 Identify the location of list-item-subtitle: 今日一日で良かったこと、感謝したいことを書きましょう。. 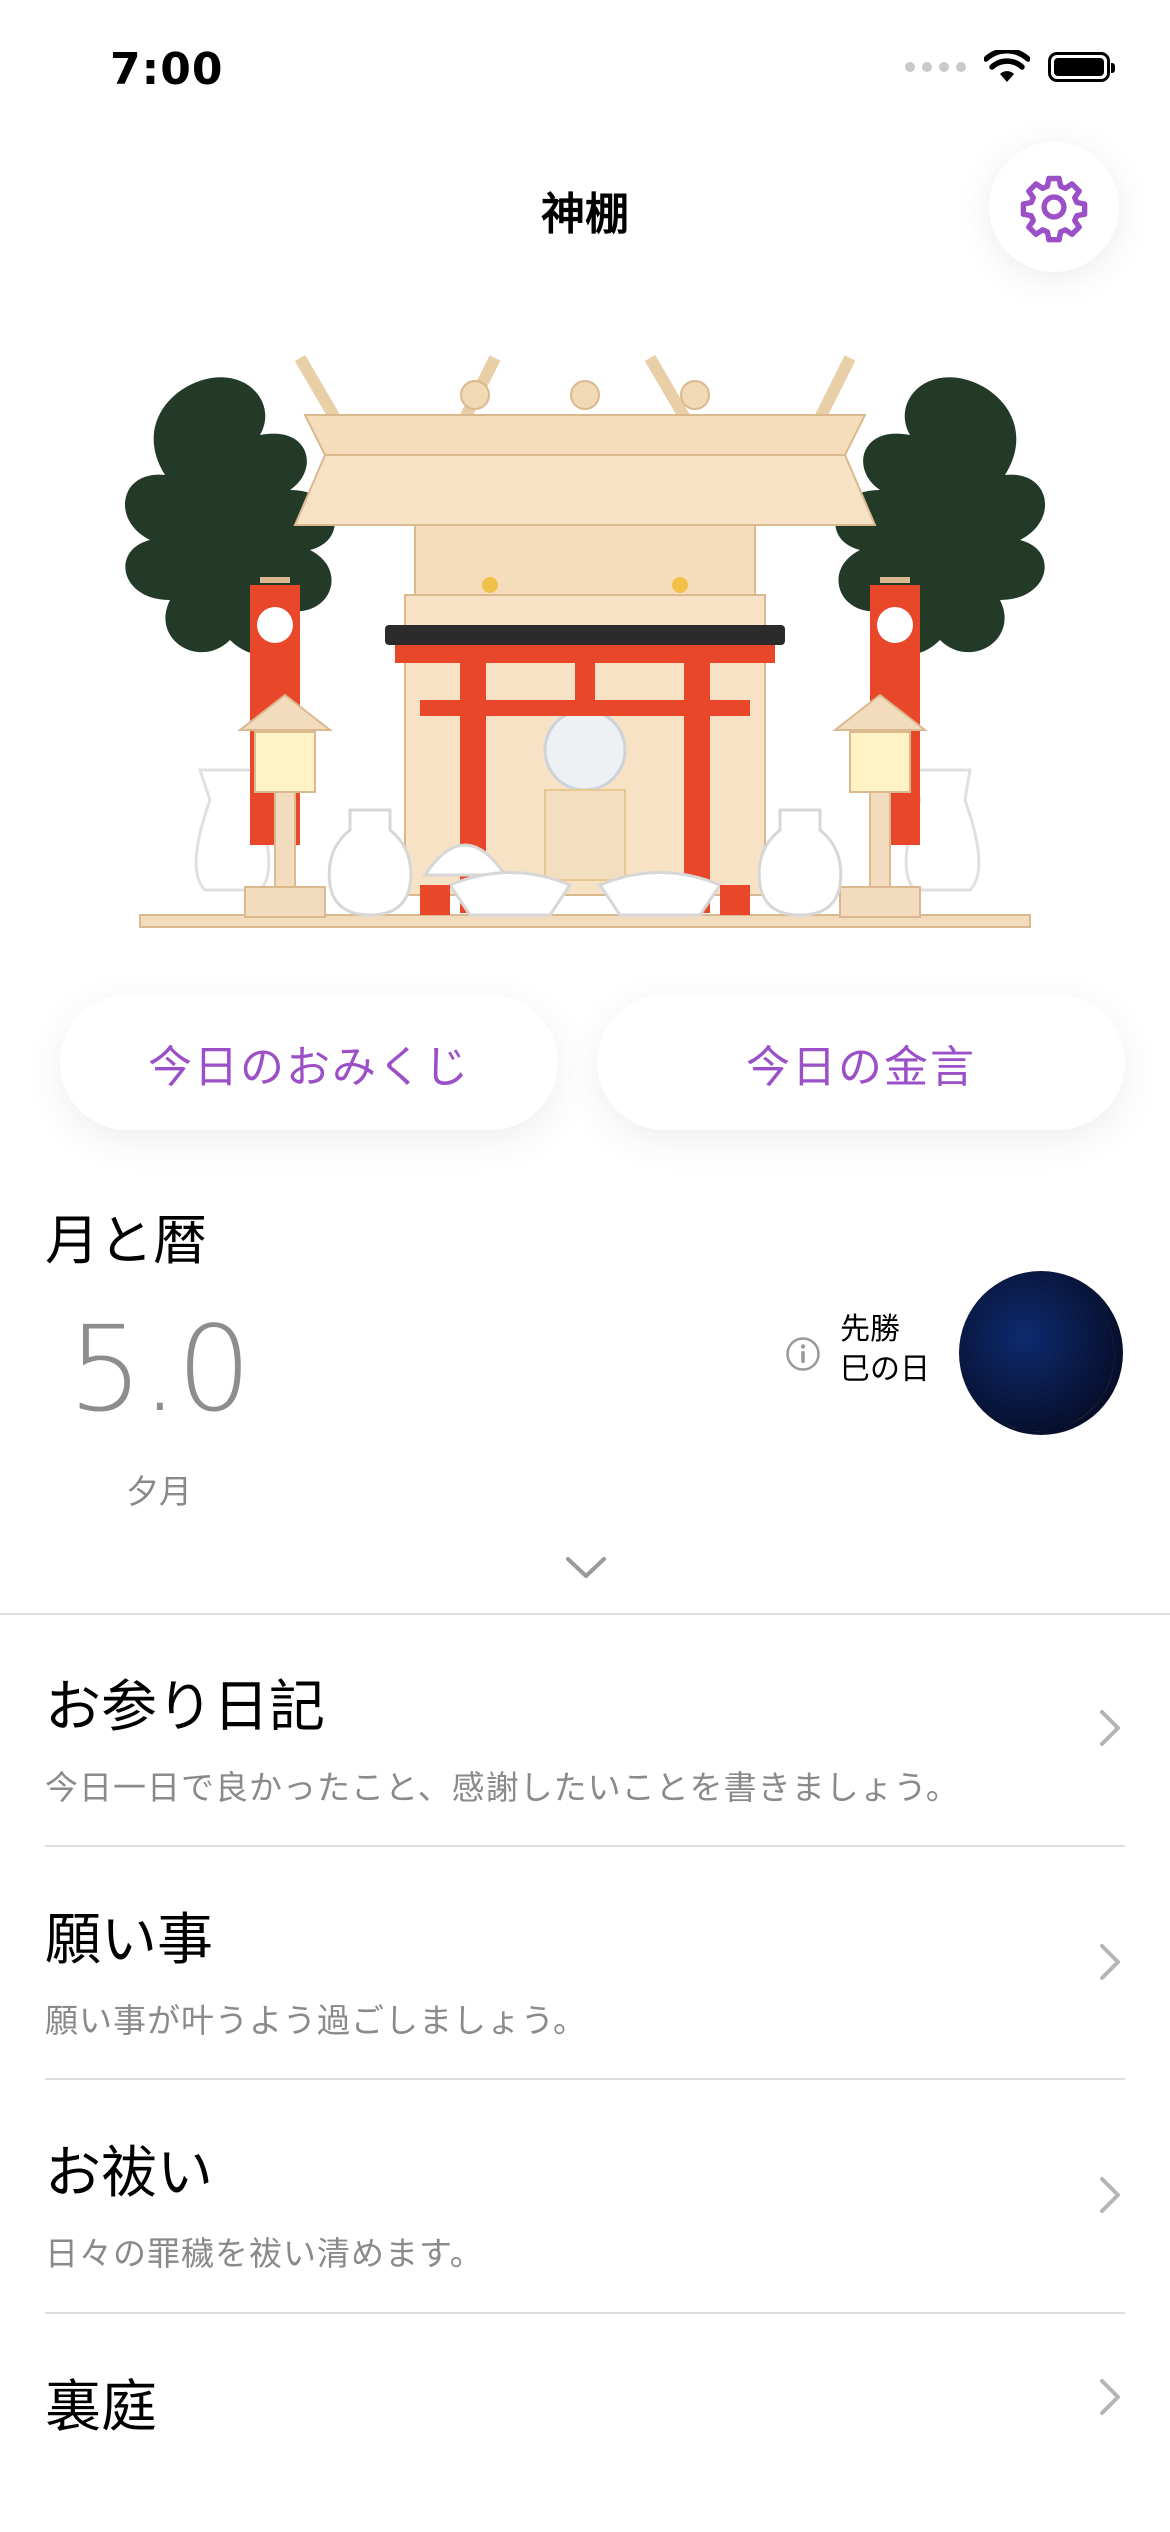
(502, 1787).